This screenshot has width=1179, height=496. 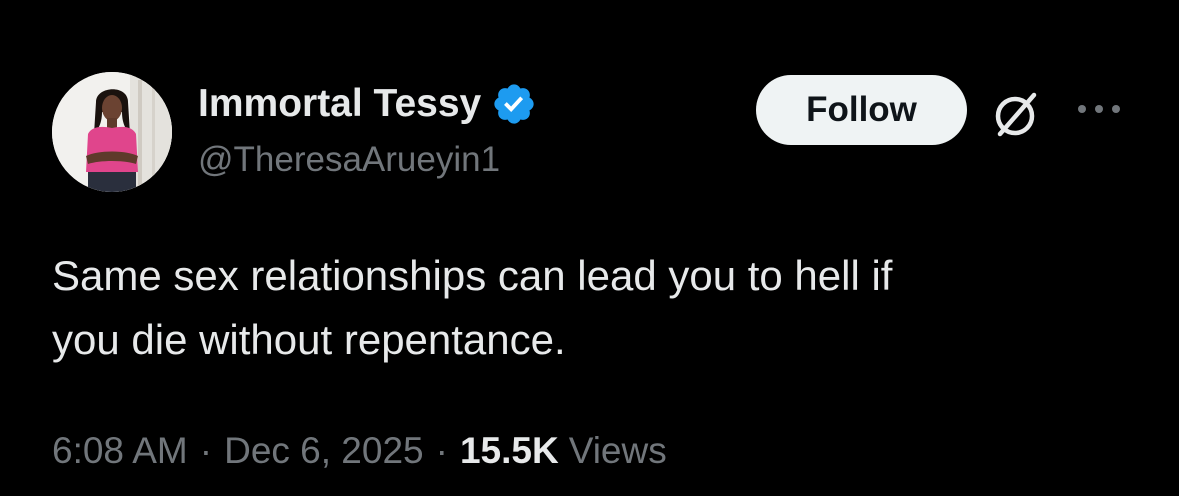 I want to click on avatar, so click(x=112, y=132).